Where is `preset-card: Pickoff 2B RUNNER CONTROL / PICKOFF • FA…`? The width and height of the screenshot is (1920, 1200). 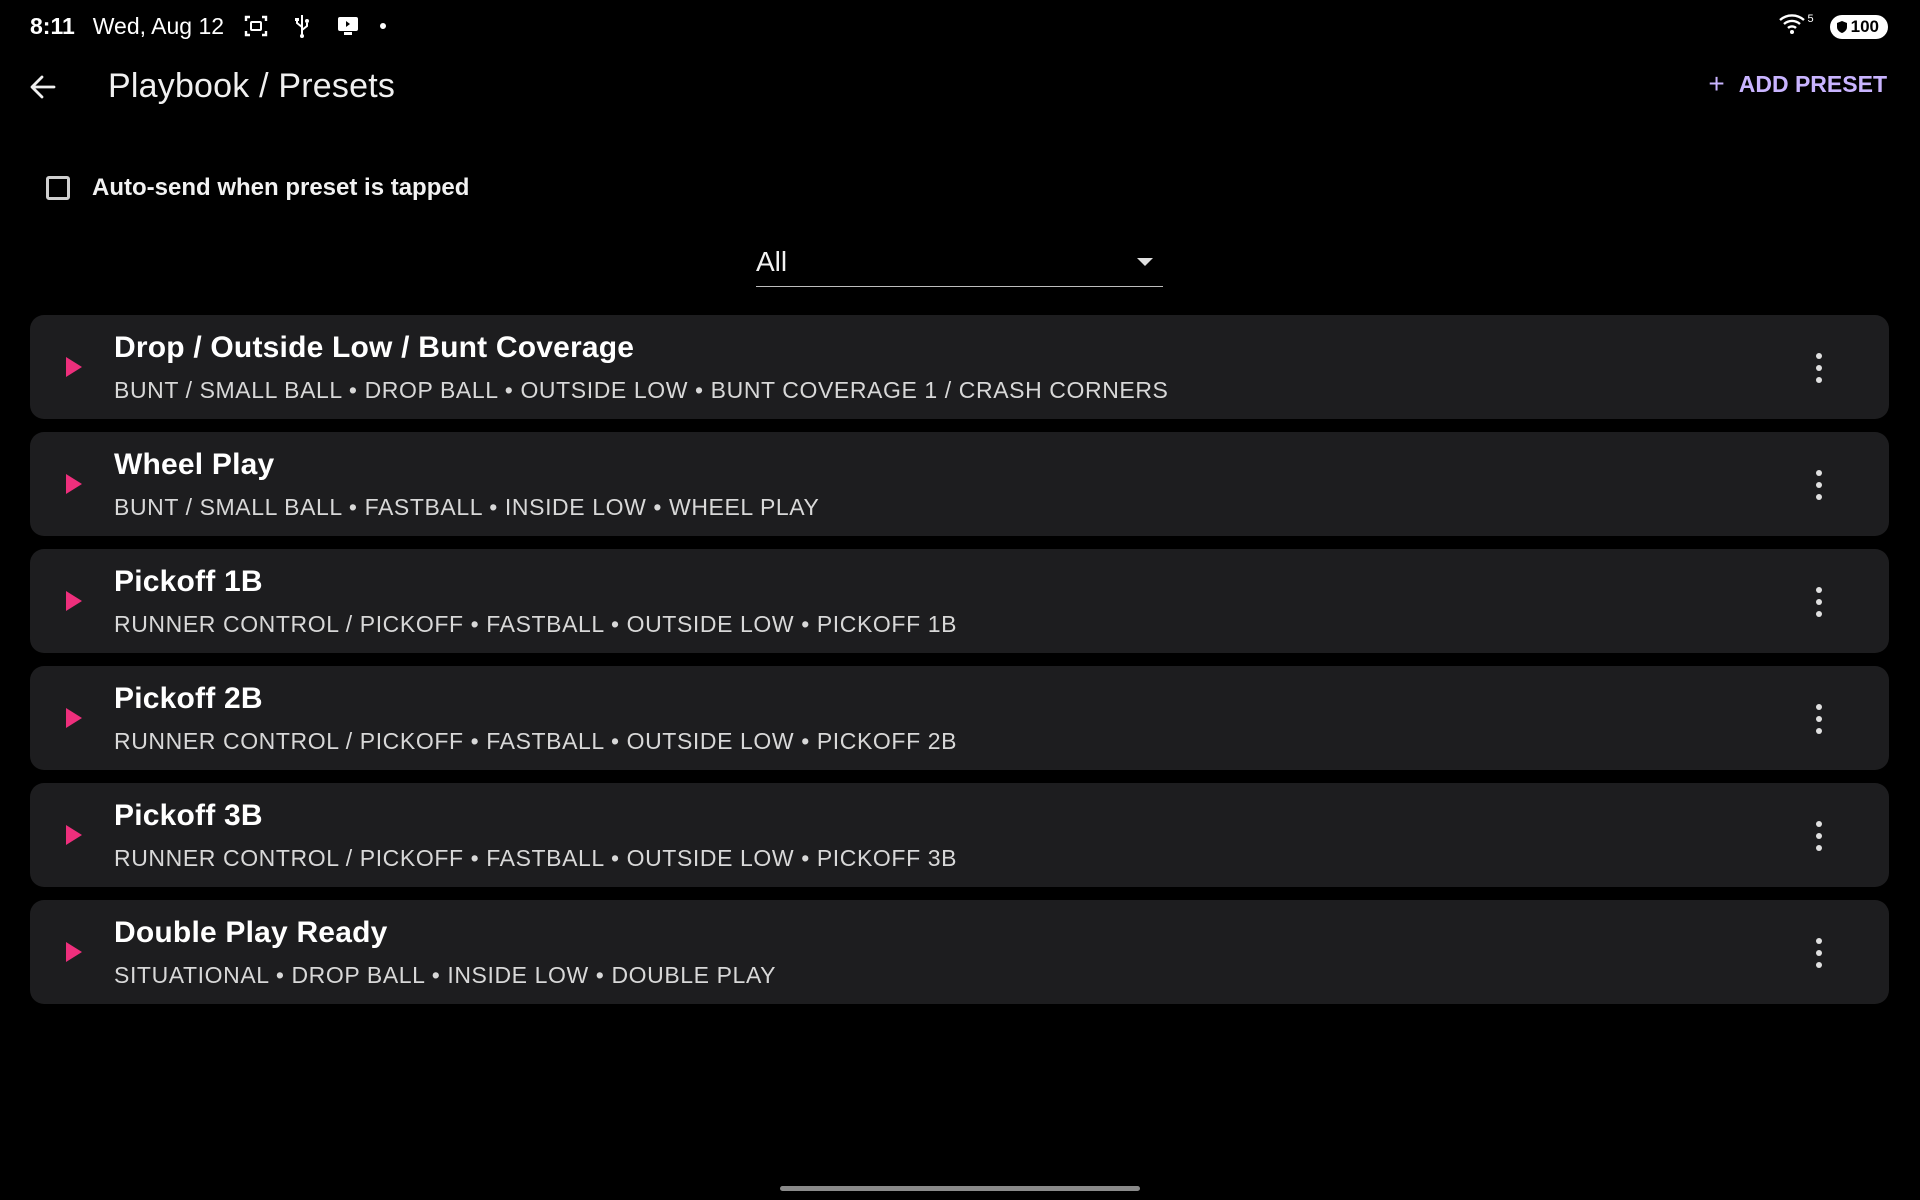
preset-card: Pickoff 2B RUNNER CONTROL / PICKOFF • FA… is located at coordinates (959, 718).